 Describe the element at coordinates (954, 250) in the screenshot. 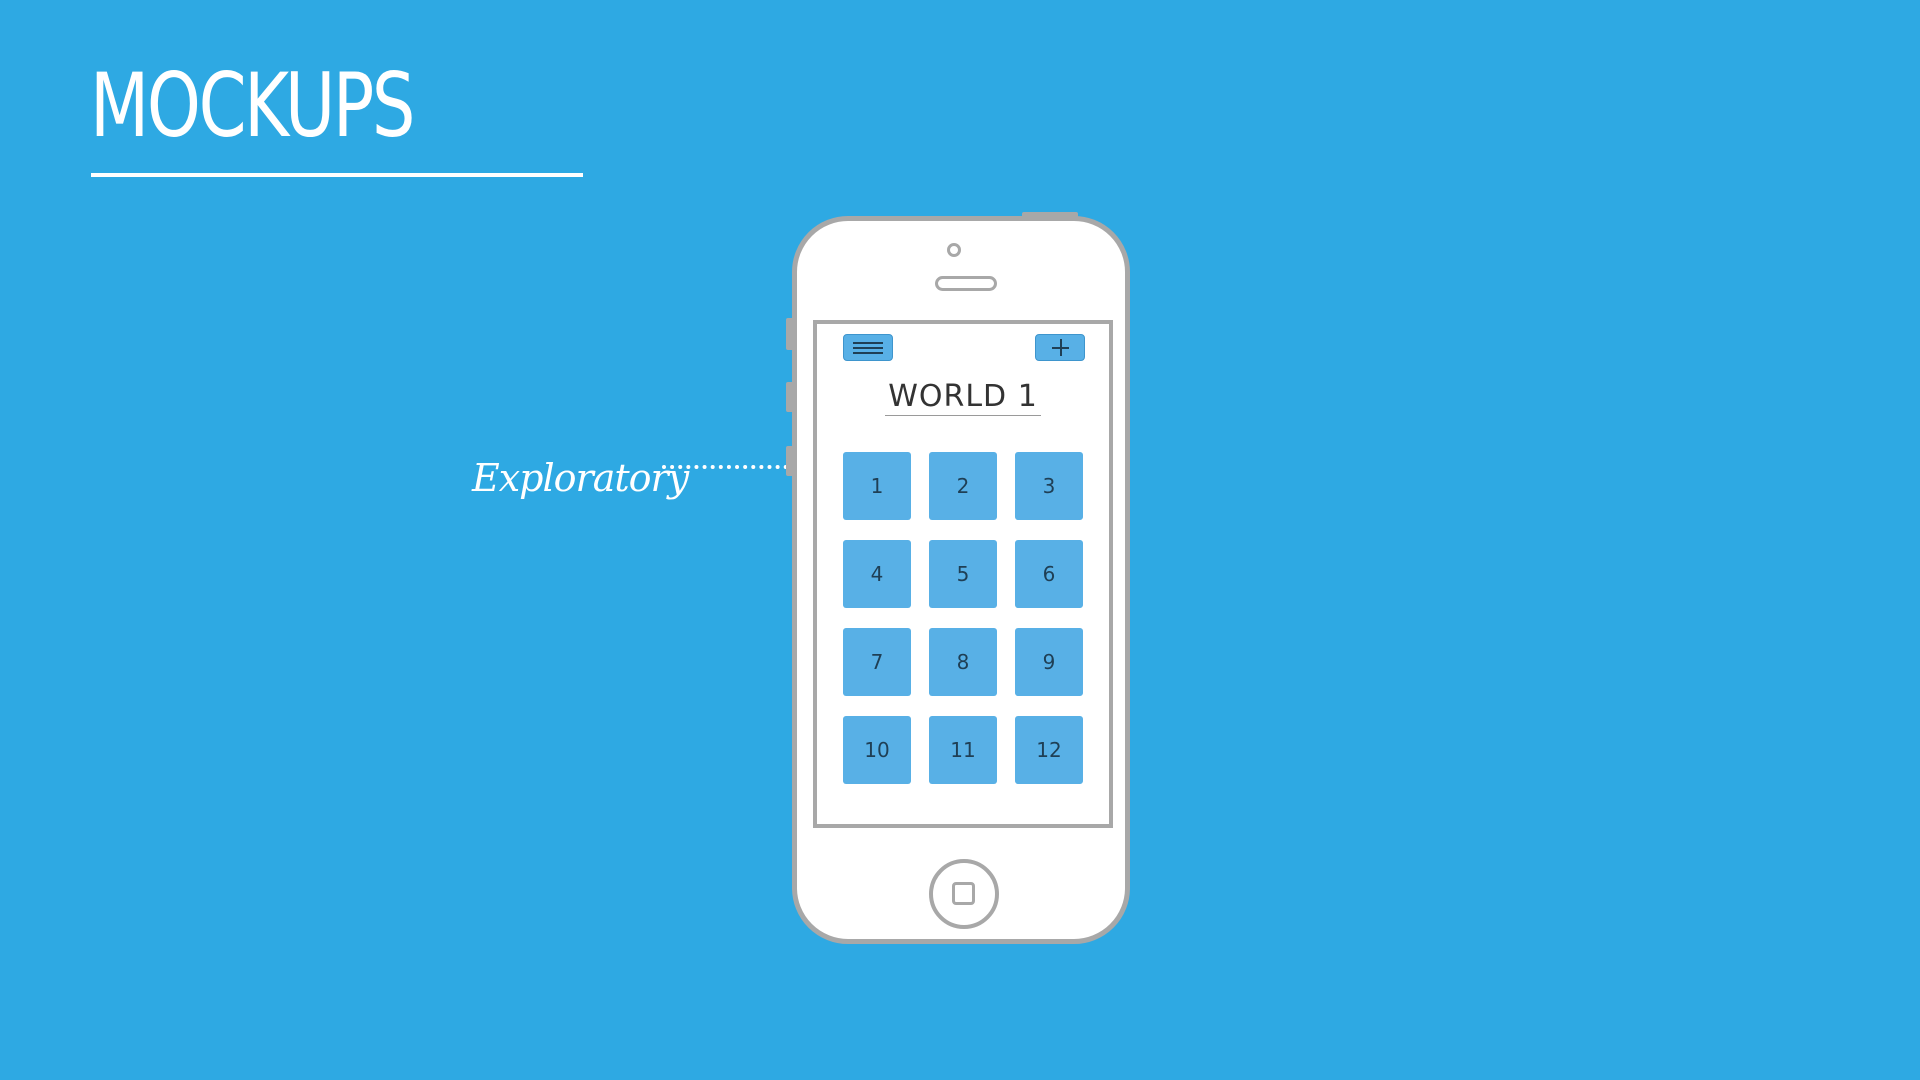

I see `phone-camera` at that location.